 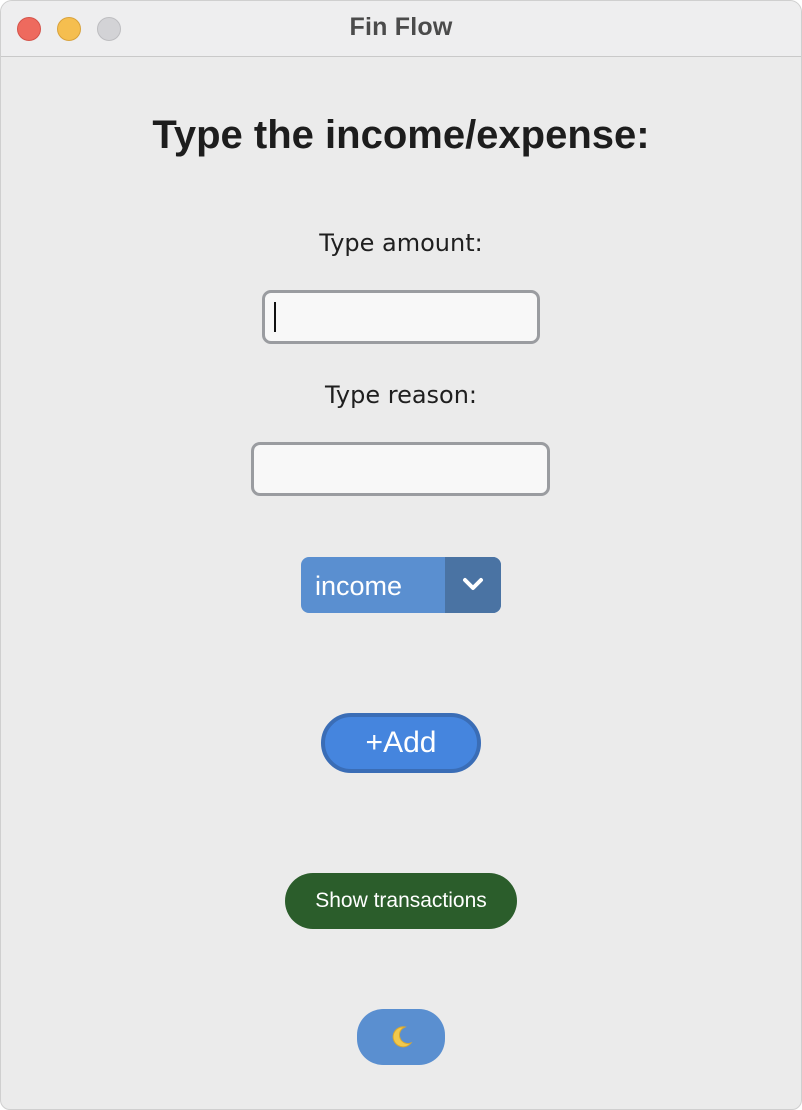 I want to click on window-title: Fin Flow, so click(x=401, y=27).